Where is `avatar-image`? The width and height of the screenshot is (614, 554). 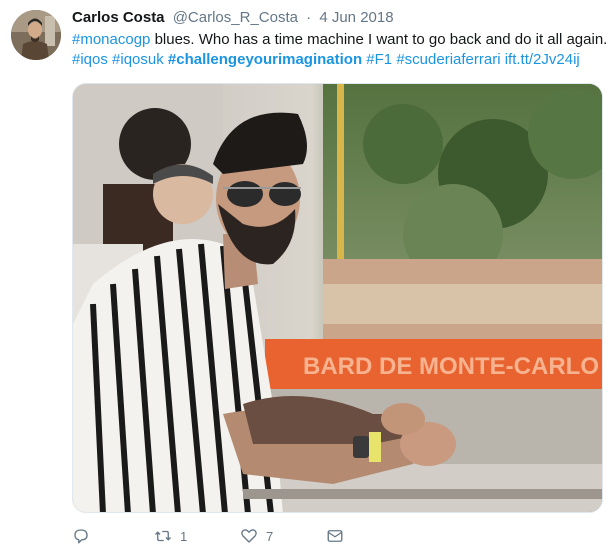
avatar-image is located at coordinates (36, 35).